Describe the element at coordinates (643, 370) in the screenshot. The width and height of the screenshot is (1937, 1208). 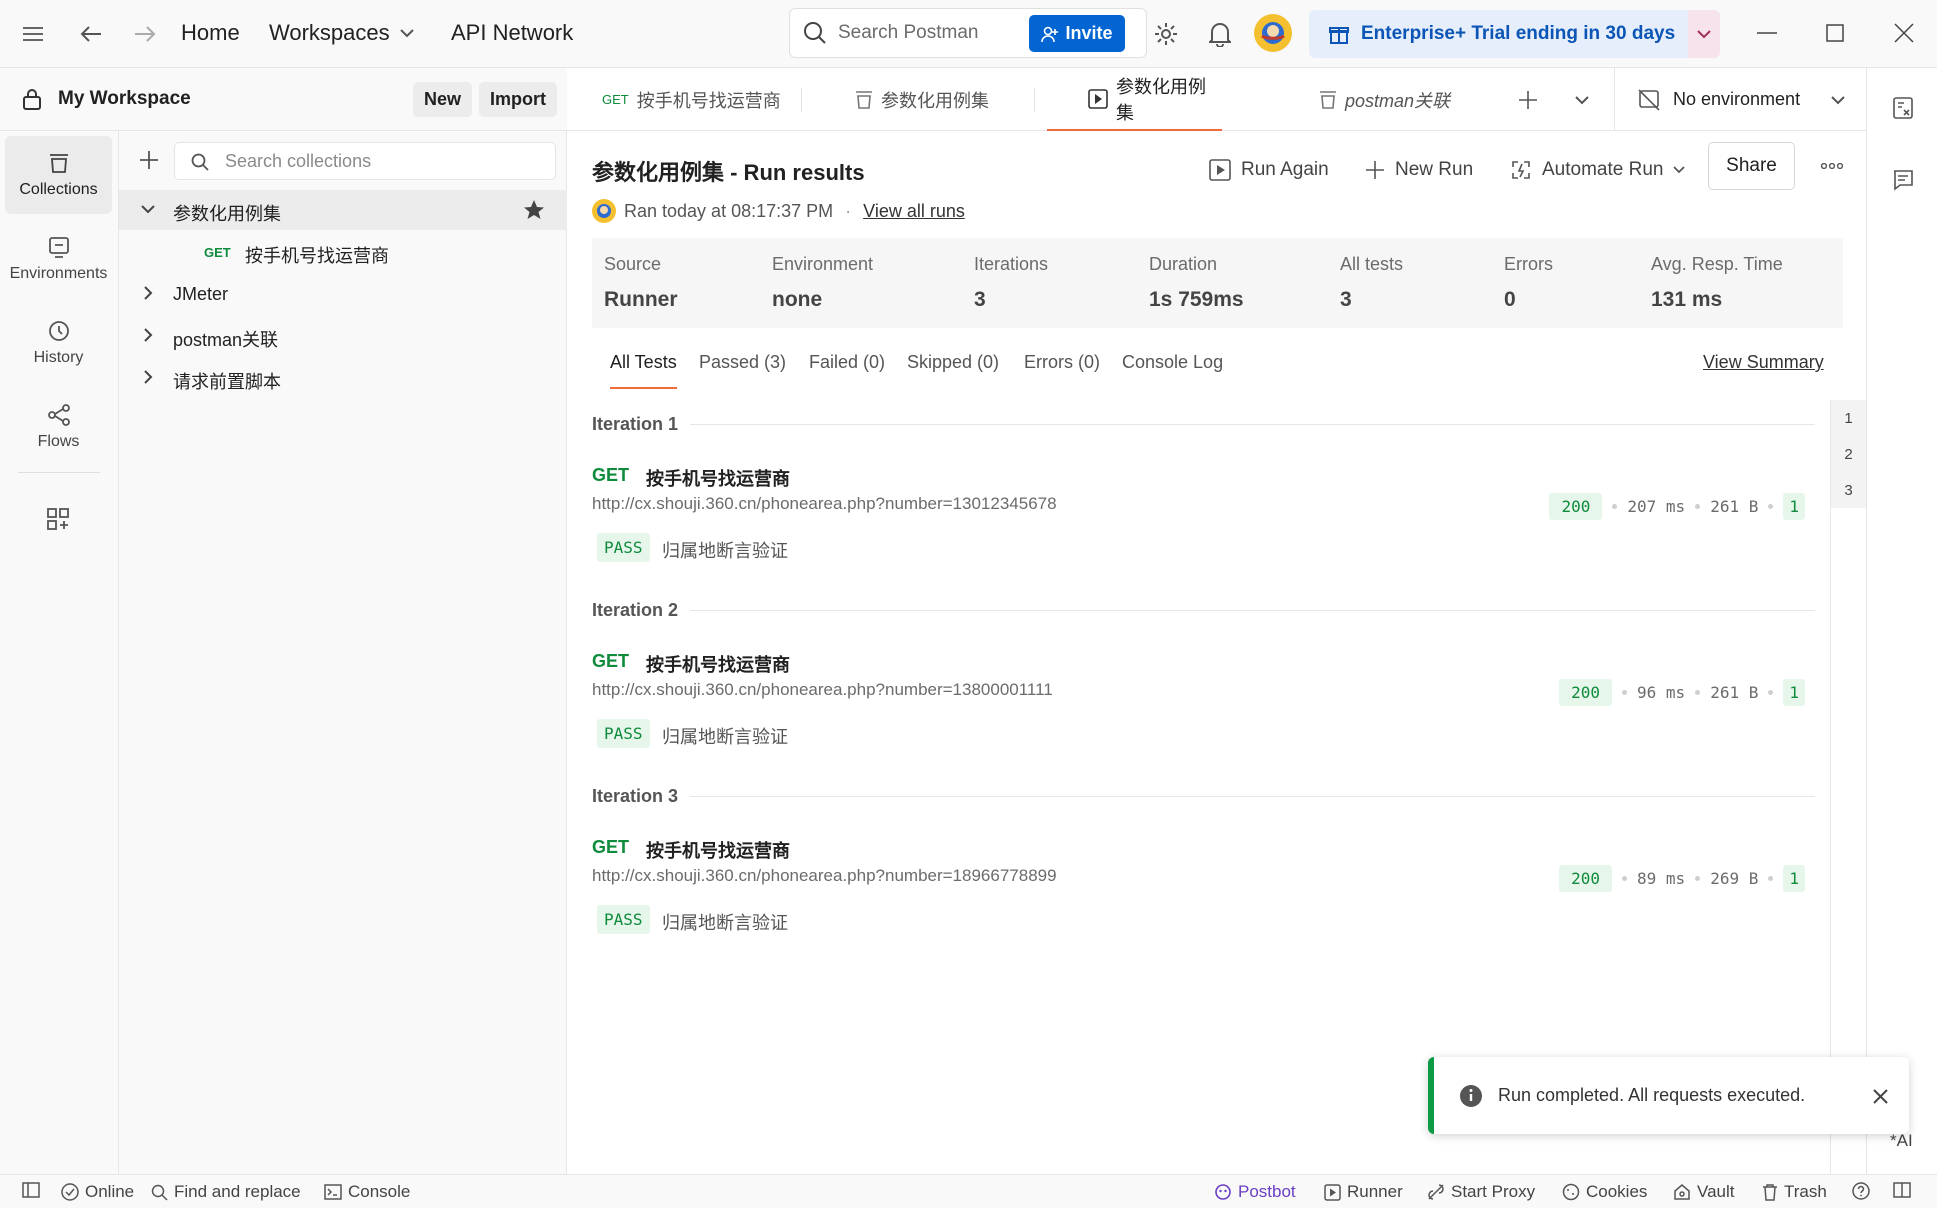
I see `tab-all-tests: All Tests` at that location.